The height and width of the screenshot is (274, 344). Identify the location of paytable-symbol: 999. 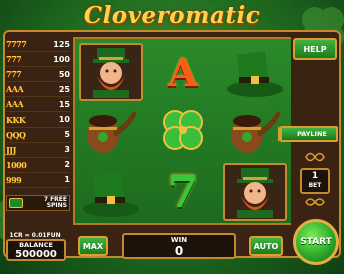
(14, 179).